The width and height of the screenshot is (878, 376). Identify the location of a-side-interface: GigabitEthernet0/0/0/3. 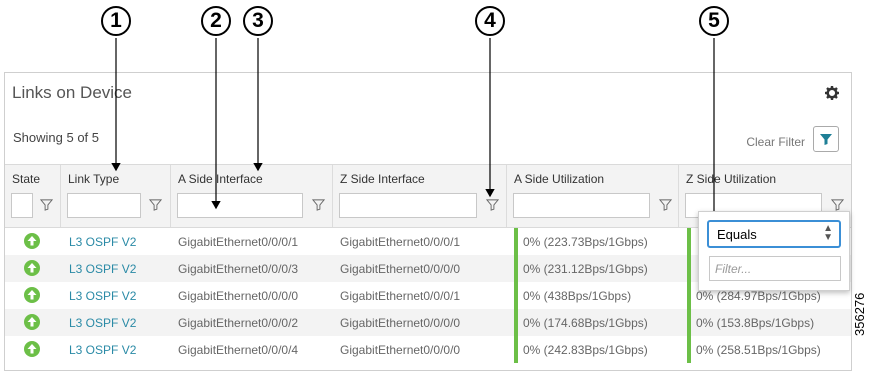
(238, 269).